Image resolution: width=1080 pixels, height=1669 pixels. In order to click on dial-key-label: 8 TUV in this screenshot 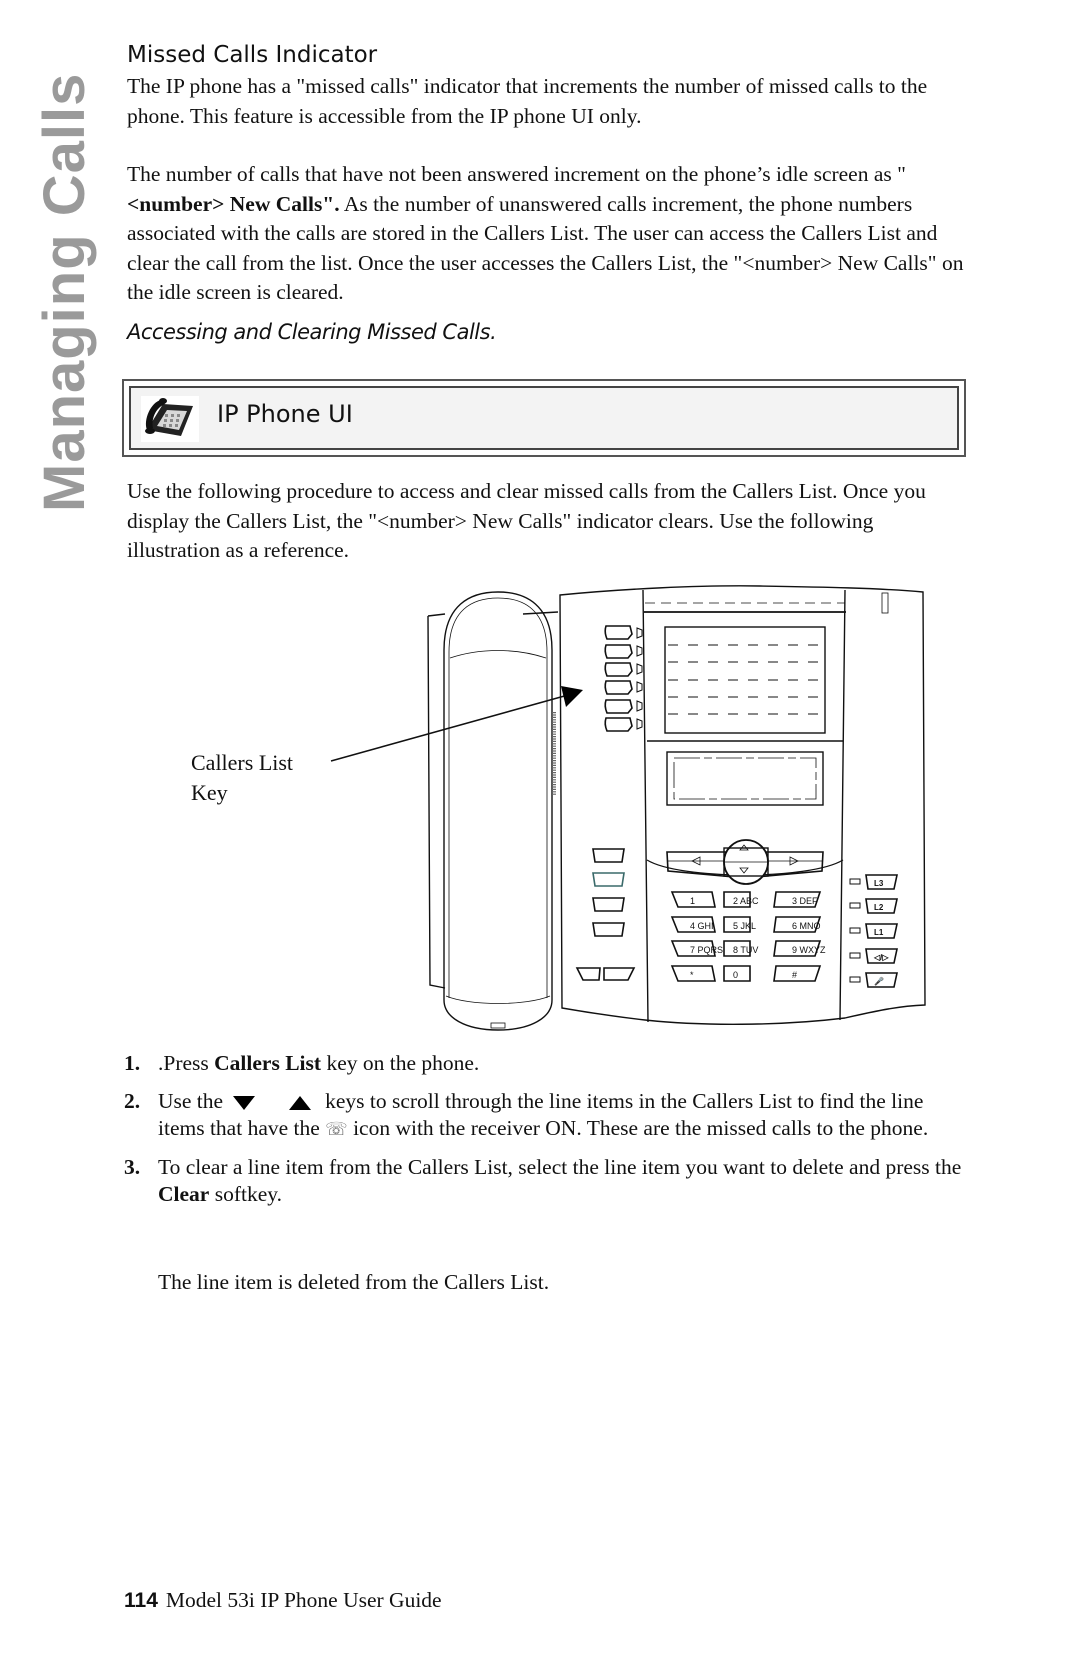, I will do `click(745, 950)`.